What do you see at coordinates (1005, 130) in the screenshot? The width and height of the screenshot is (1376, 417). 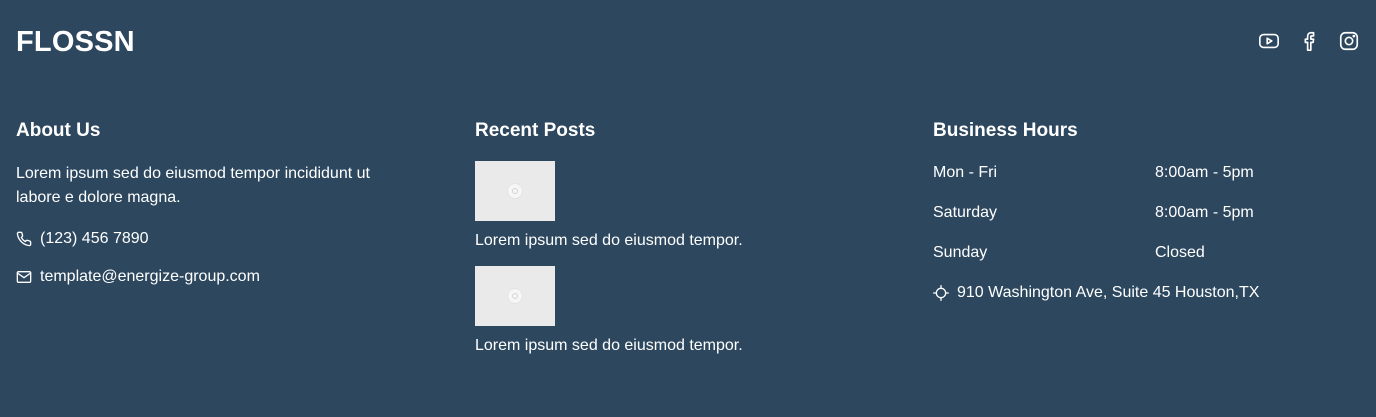 I see `business-hours-heading: Business Hours` at bounding box center [1005, 130].